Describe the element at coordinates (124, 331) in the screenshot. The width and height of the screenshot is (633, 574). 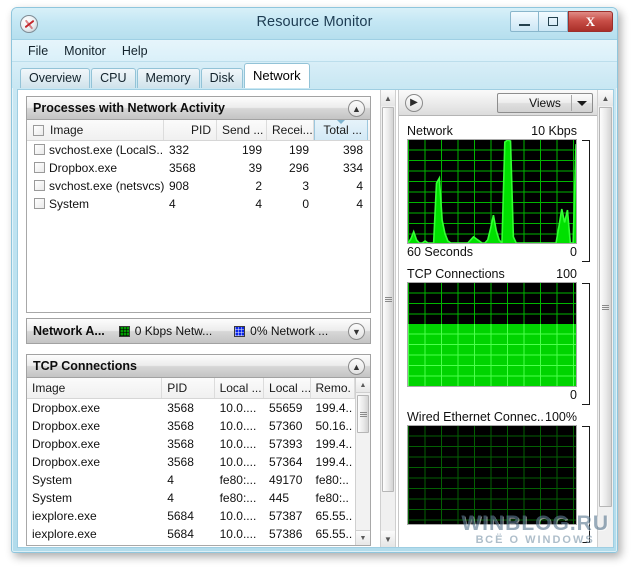
I see `legend-swatch-green-icon` at that location.